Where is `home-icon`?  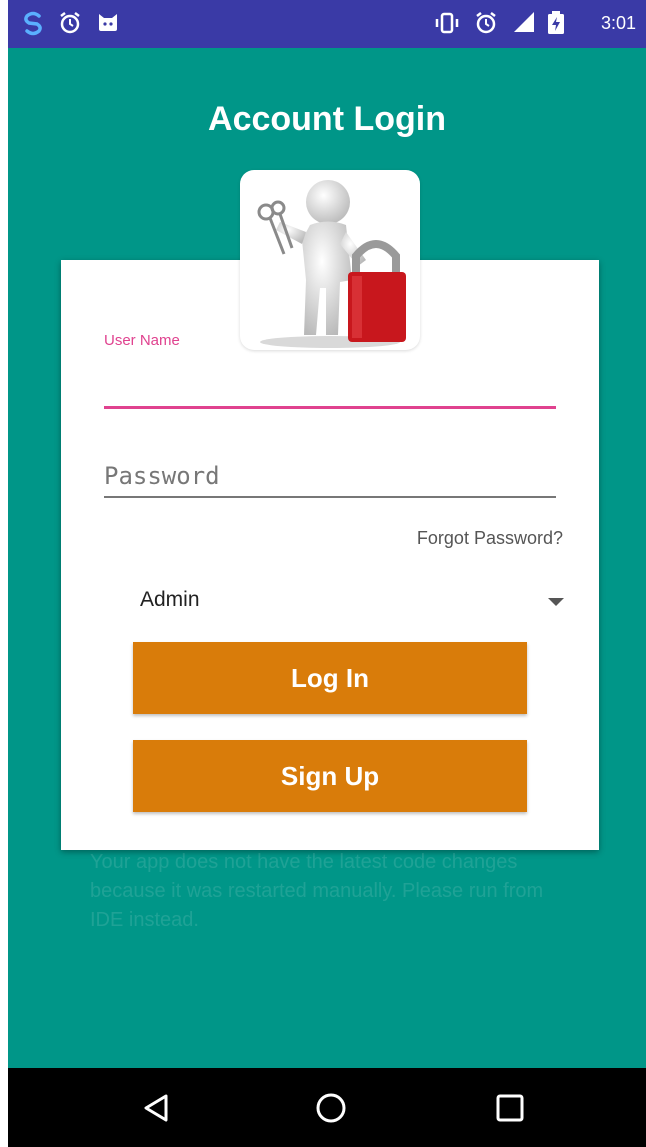 home-icon is located at coordinates (331, 1108).